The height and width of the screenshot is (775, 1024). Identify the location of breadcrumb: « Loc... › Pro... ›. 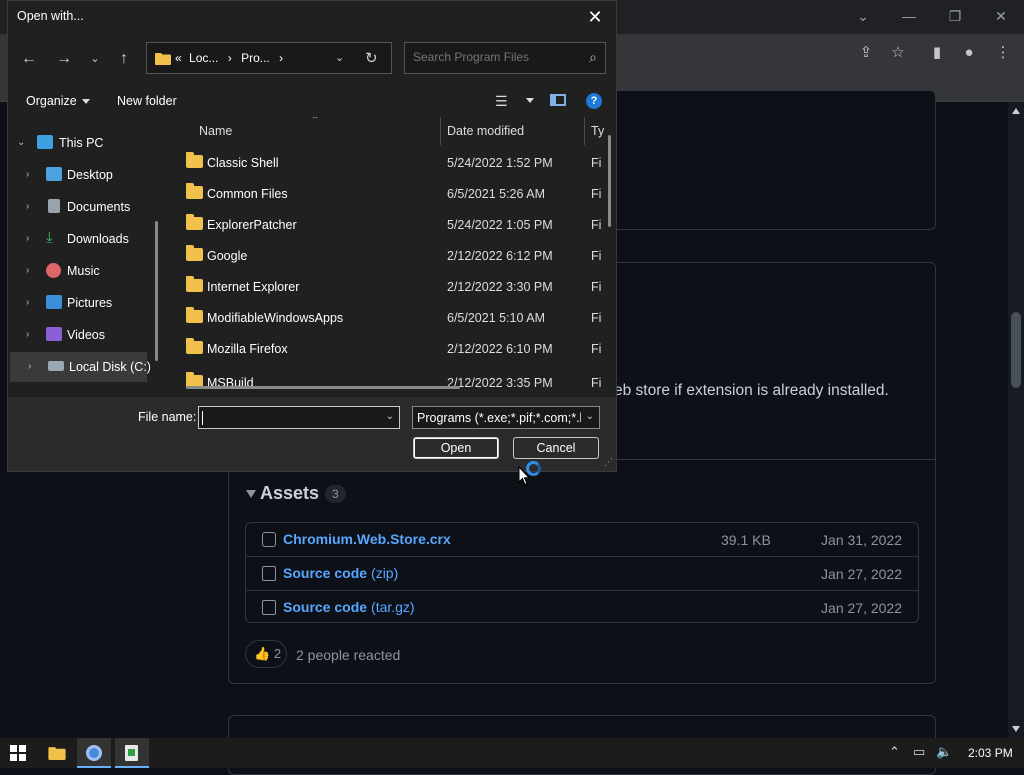
(229, 58).